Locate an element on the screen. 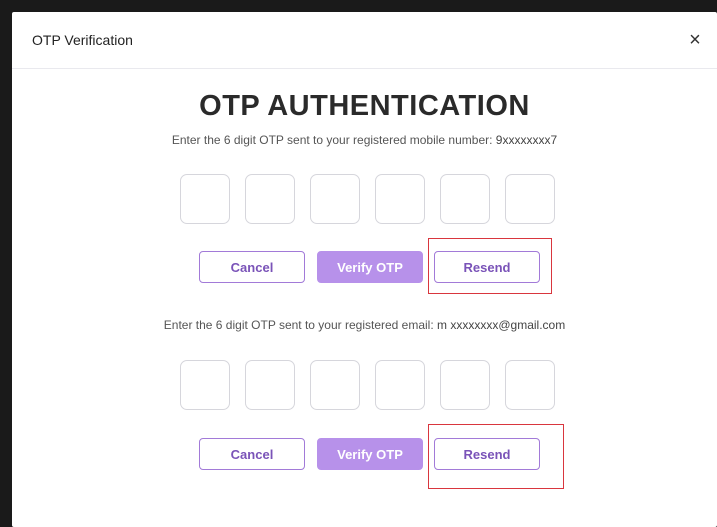 The width and height of the screenshot is (717, 527). mobile-verify-otp-button: Verify OTP is located at coordinates (370, 267).